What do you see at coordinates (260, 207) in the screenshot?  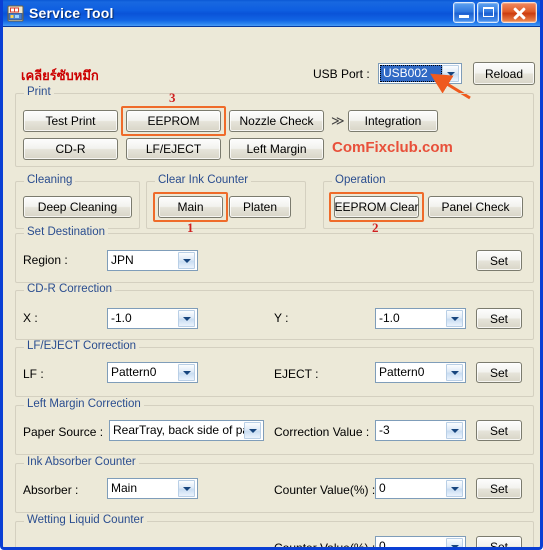 I see `platen-button: Platen` at bounding box center [260, 207].